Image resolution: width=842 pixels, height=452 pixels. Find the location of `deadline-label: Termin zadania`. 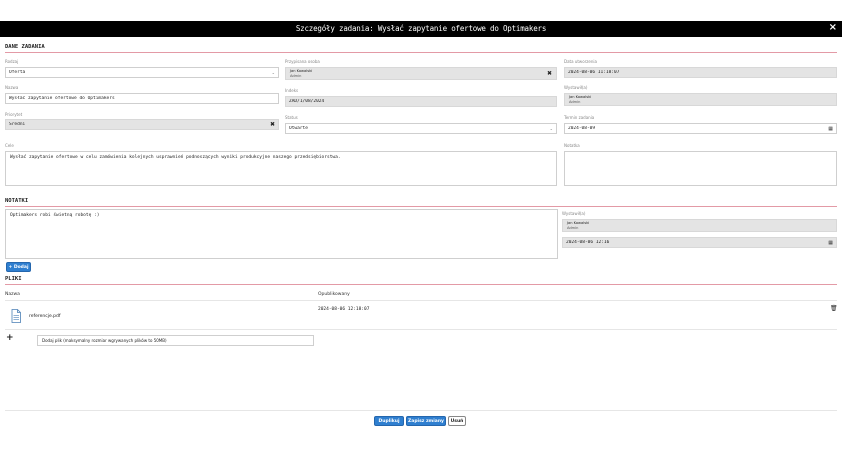

deadline-label: Termin zadania is located at coordinates (579, 117).